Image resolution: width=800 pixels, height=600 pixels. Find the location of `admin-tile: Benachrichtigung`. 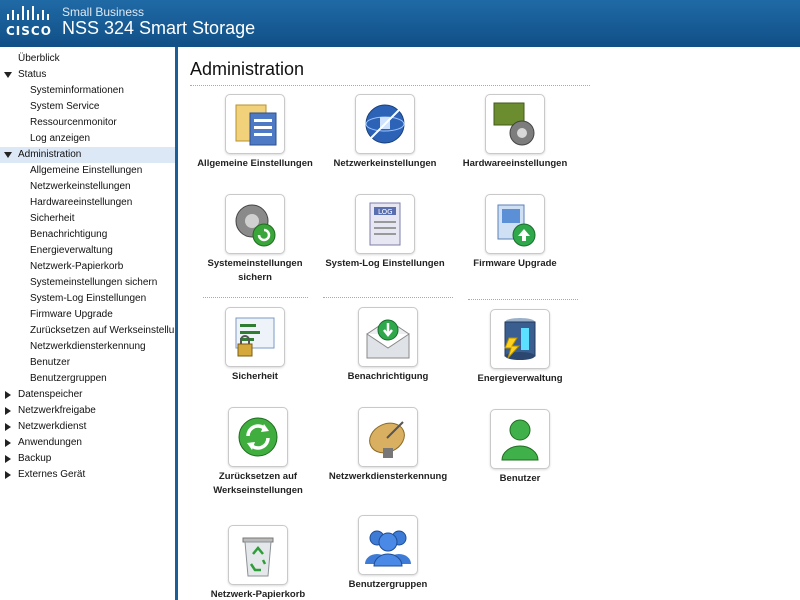

admin-tile: Benachrichtigung is located at coordinates (388, 345).